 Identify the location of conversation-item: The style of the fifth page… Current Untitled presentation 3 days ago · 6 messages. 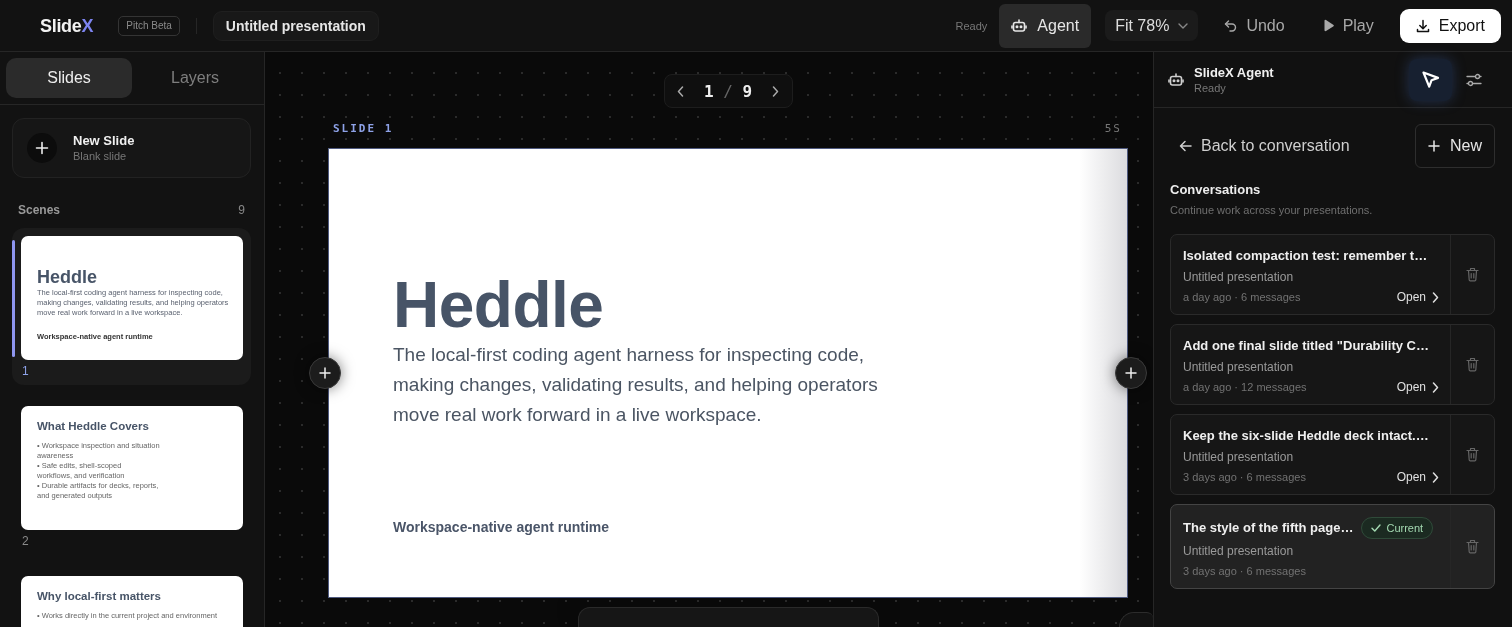
(1332, 546).